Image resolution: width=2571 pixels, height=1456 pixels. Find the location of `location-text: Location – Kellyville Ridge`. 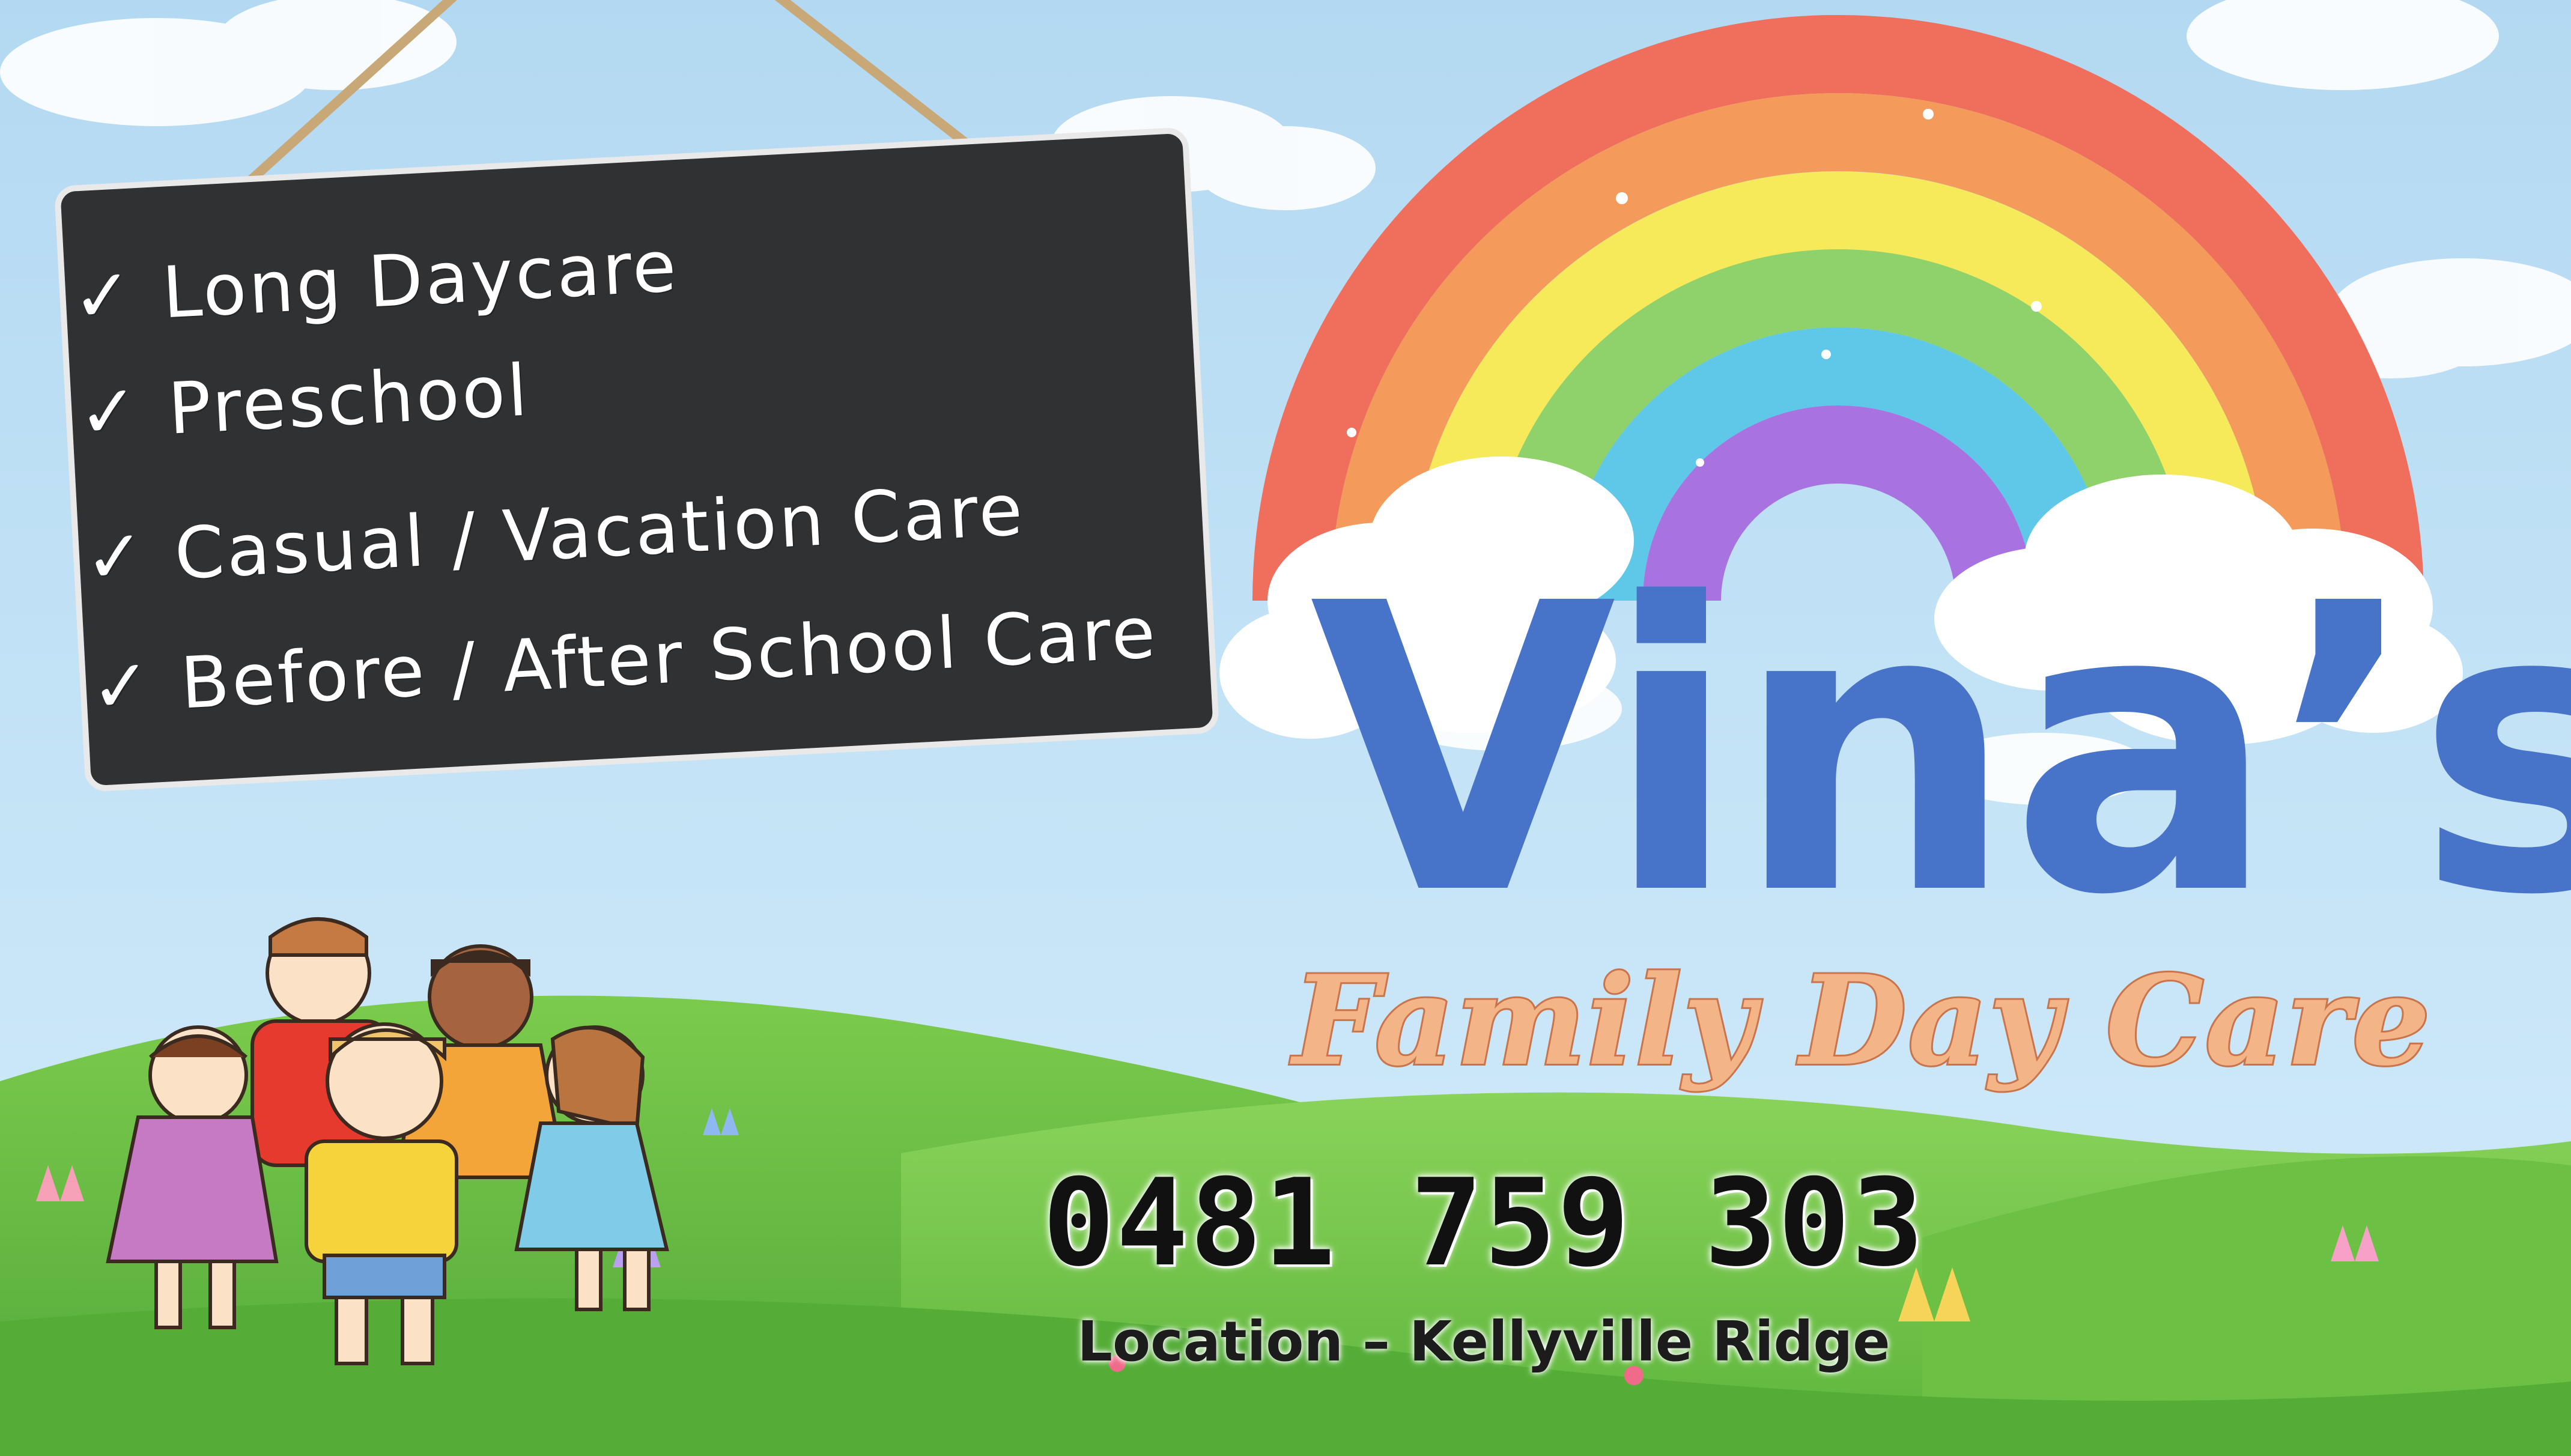

location-text: Location – Kellyville Ridge is located at coordinates (1483, 1341).